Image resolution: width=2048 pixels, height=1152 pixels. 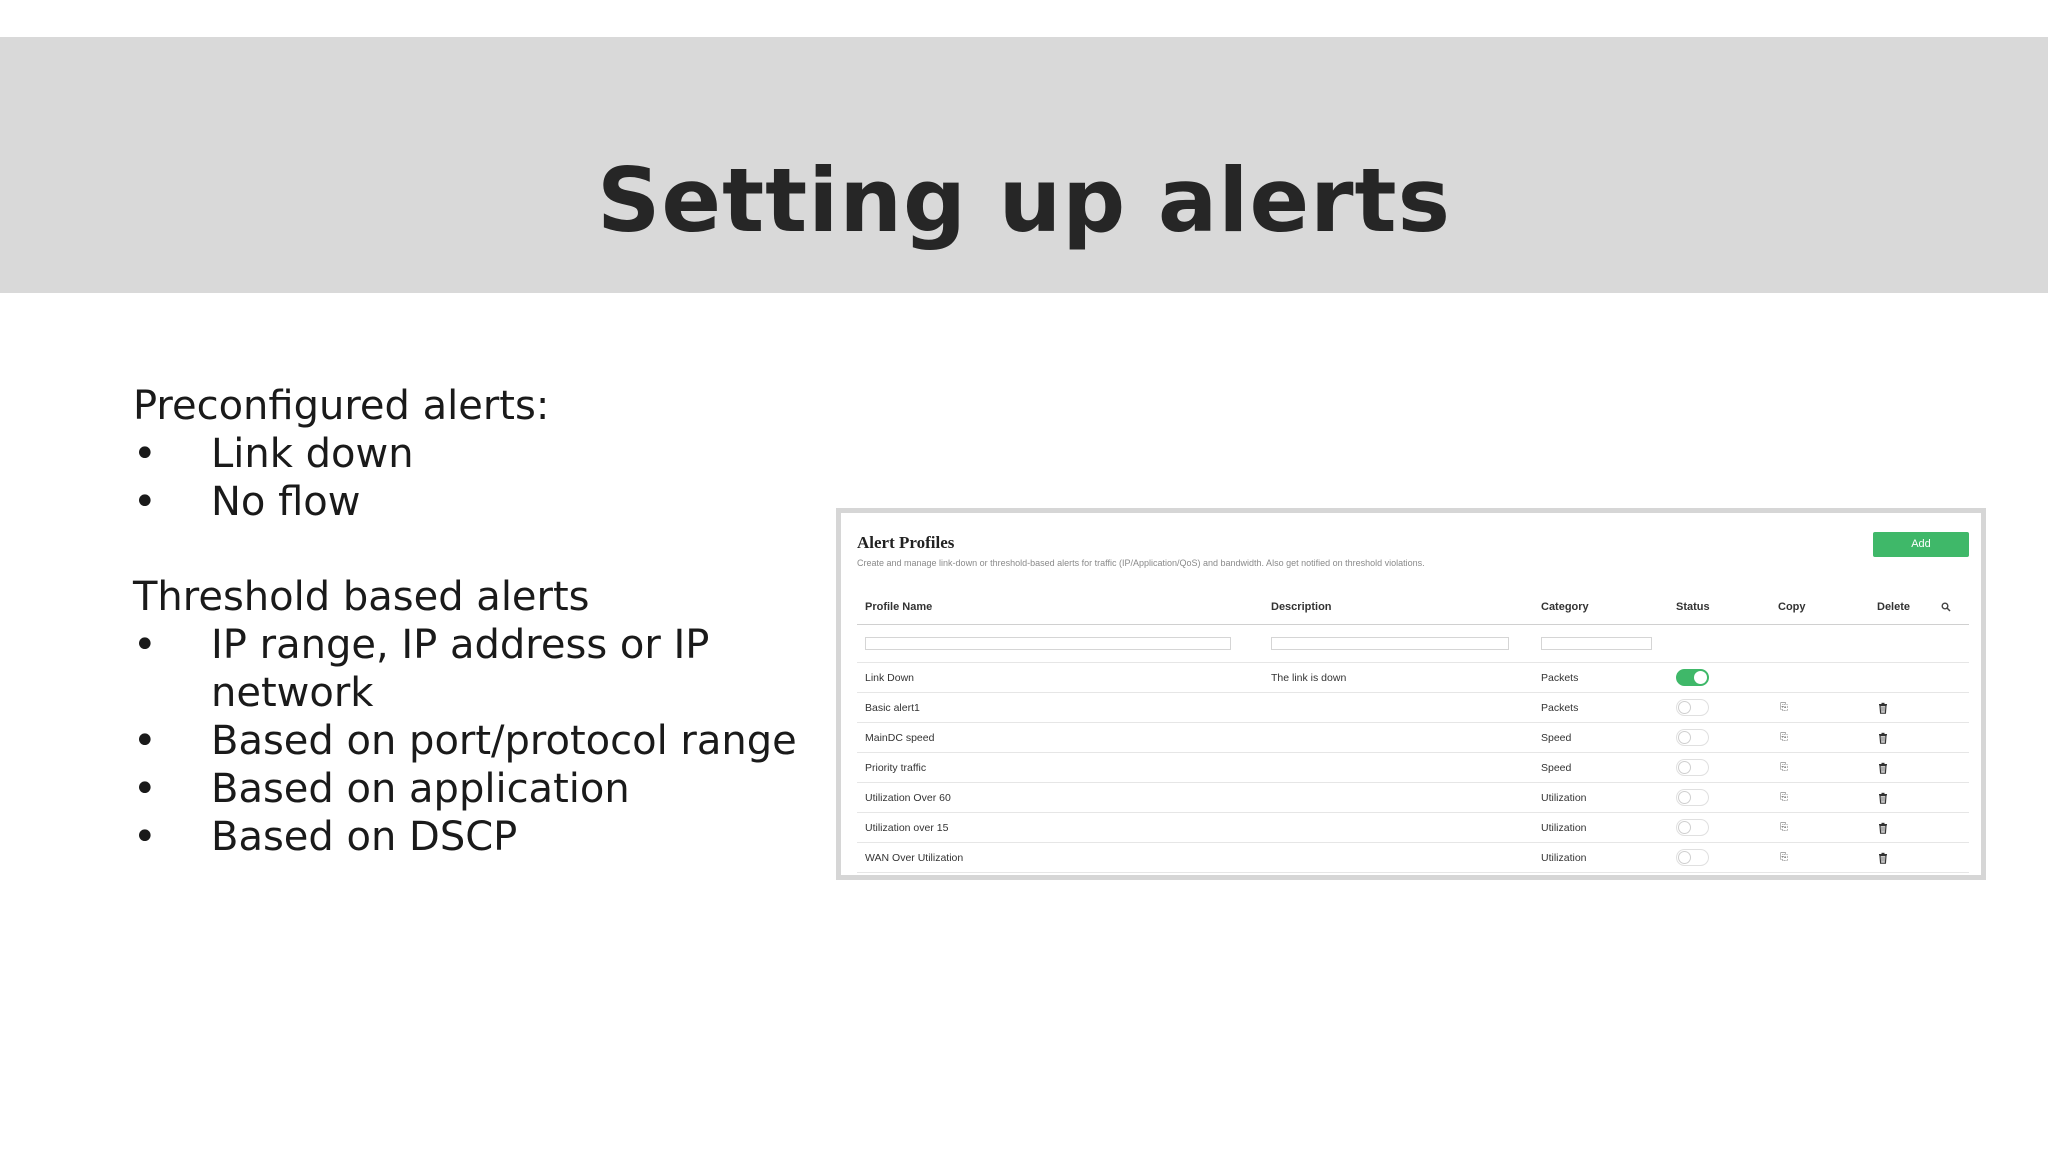 I want to click on column-header-category: Category, so click(x=1565, y=606).